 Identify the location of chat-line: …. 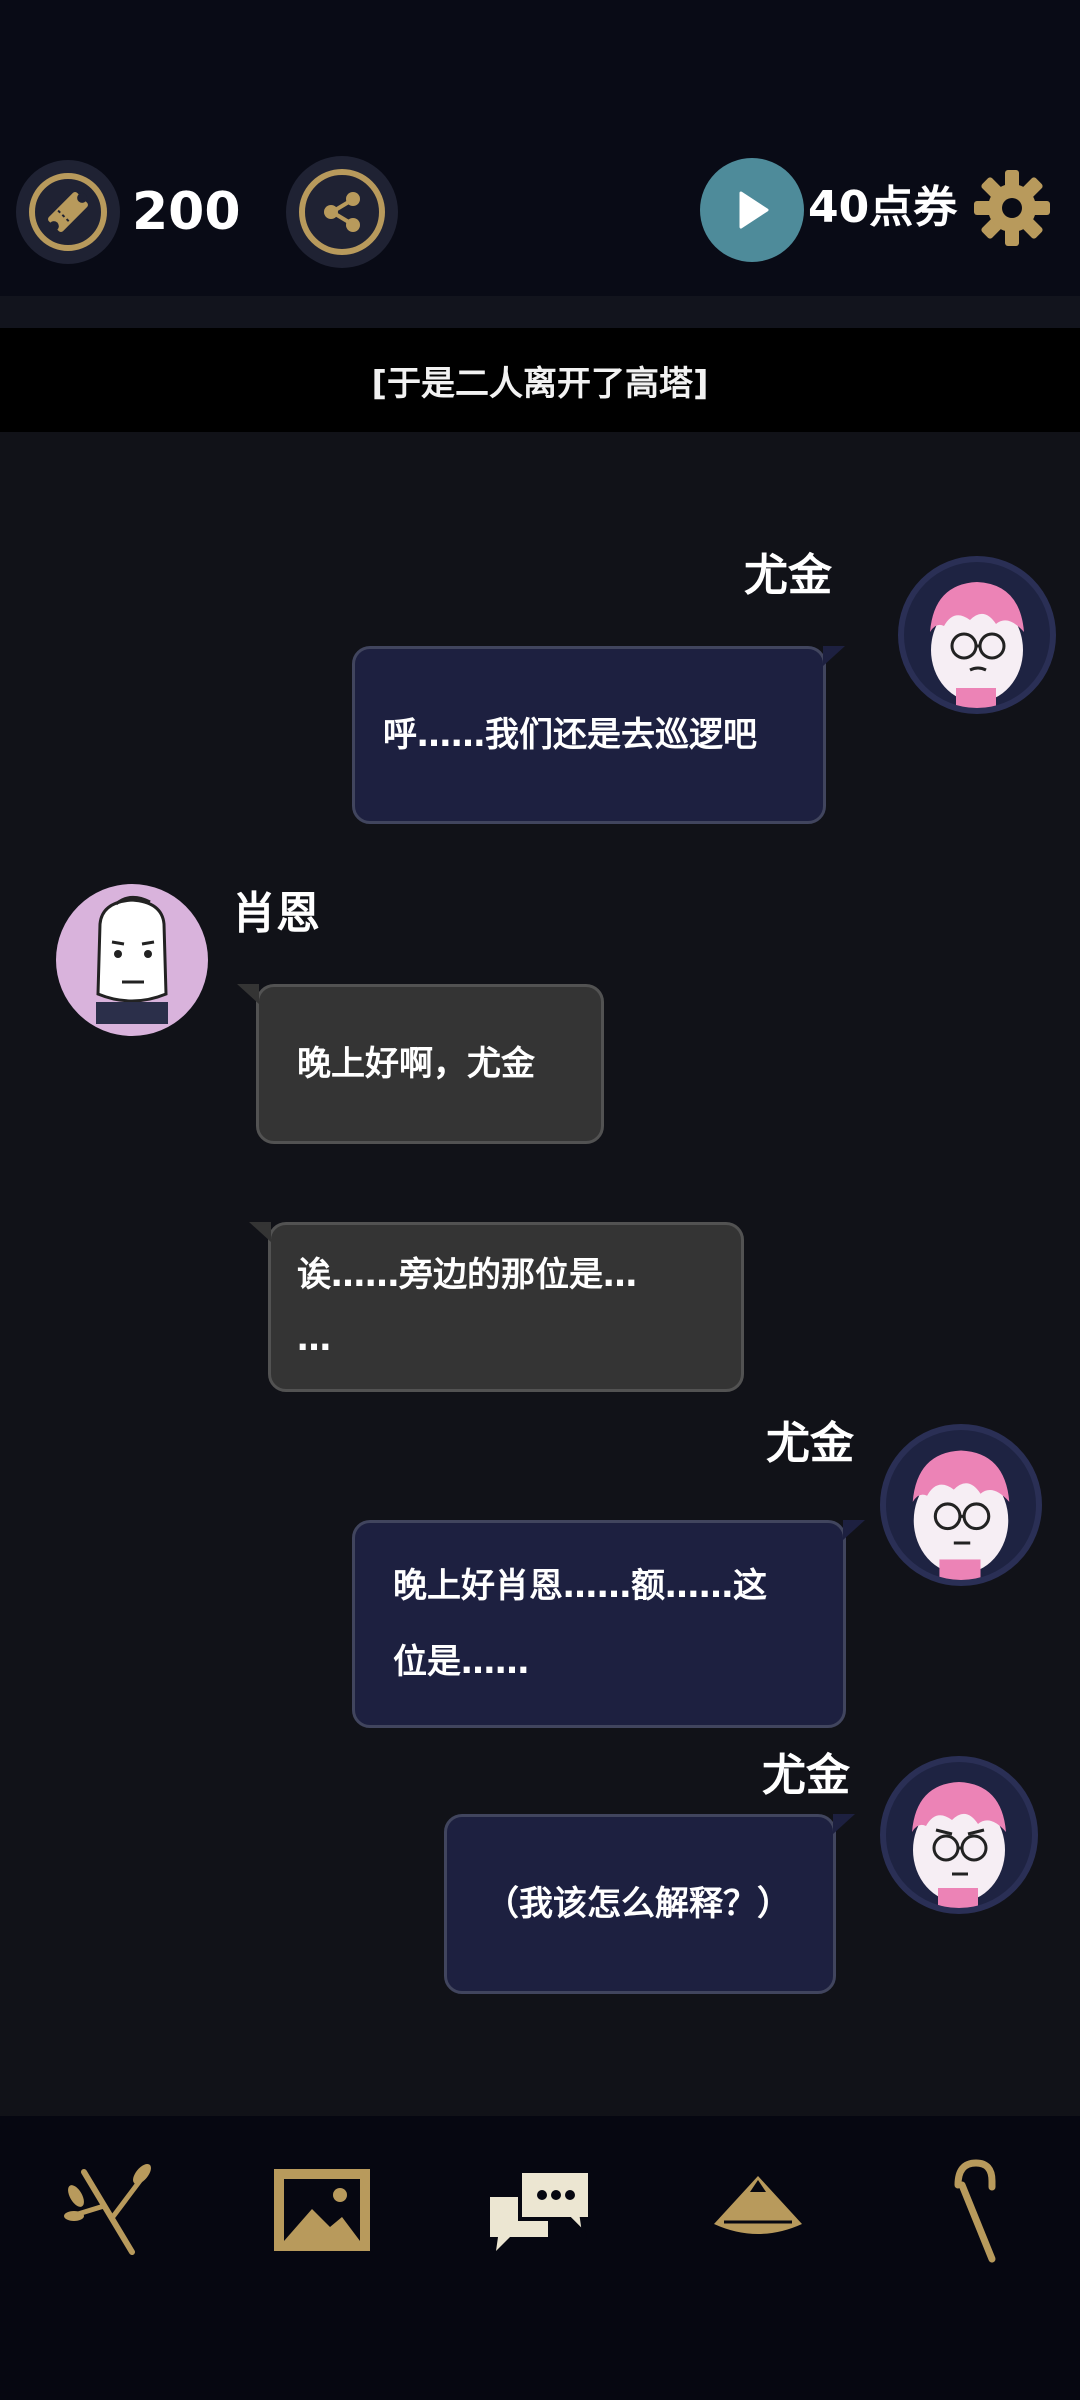
(314, 1339).